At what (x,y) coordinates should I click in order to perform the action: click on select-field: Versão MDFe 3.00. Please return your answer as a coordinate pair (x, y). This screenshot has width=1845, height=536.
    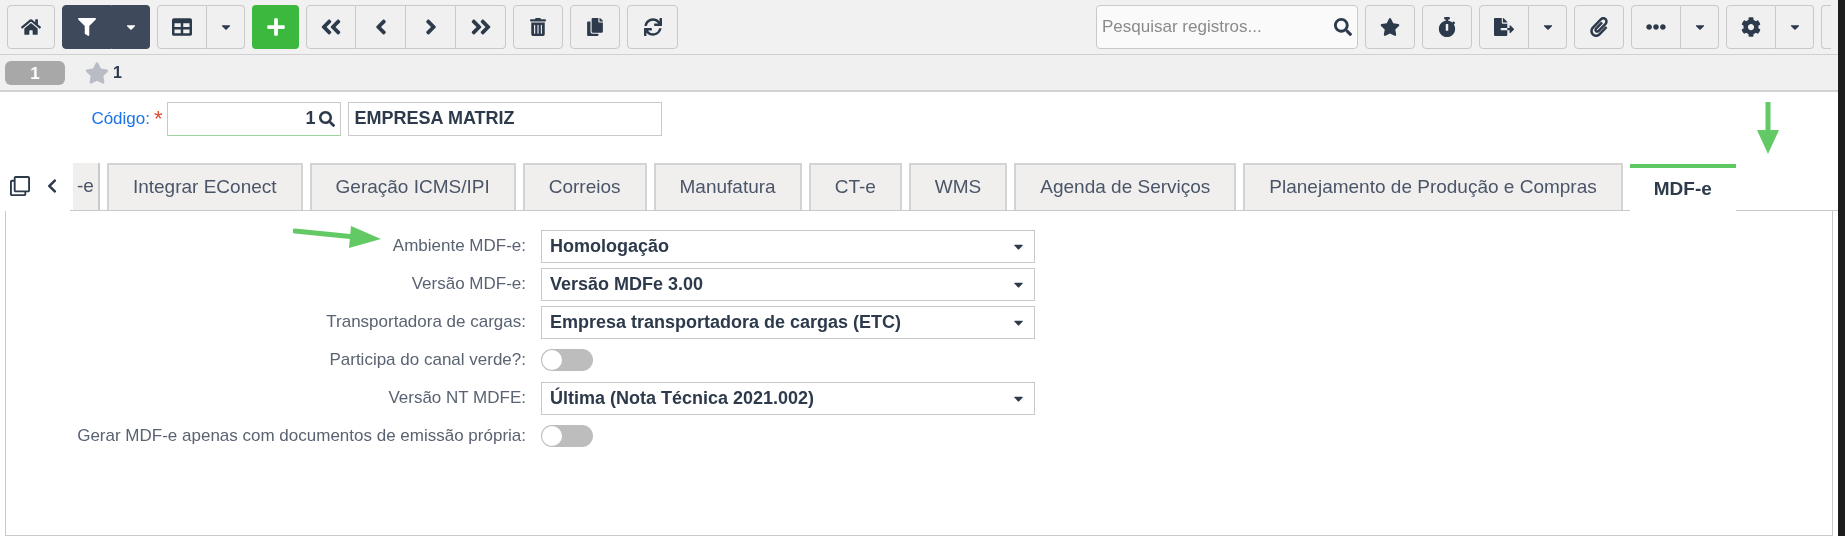
    Looking at the image, I should click on (788, 284).